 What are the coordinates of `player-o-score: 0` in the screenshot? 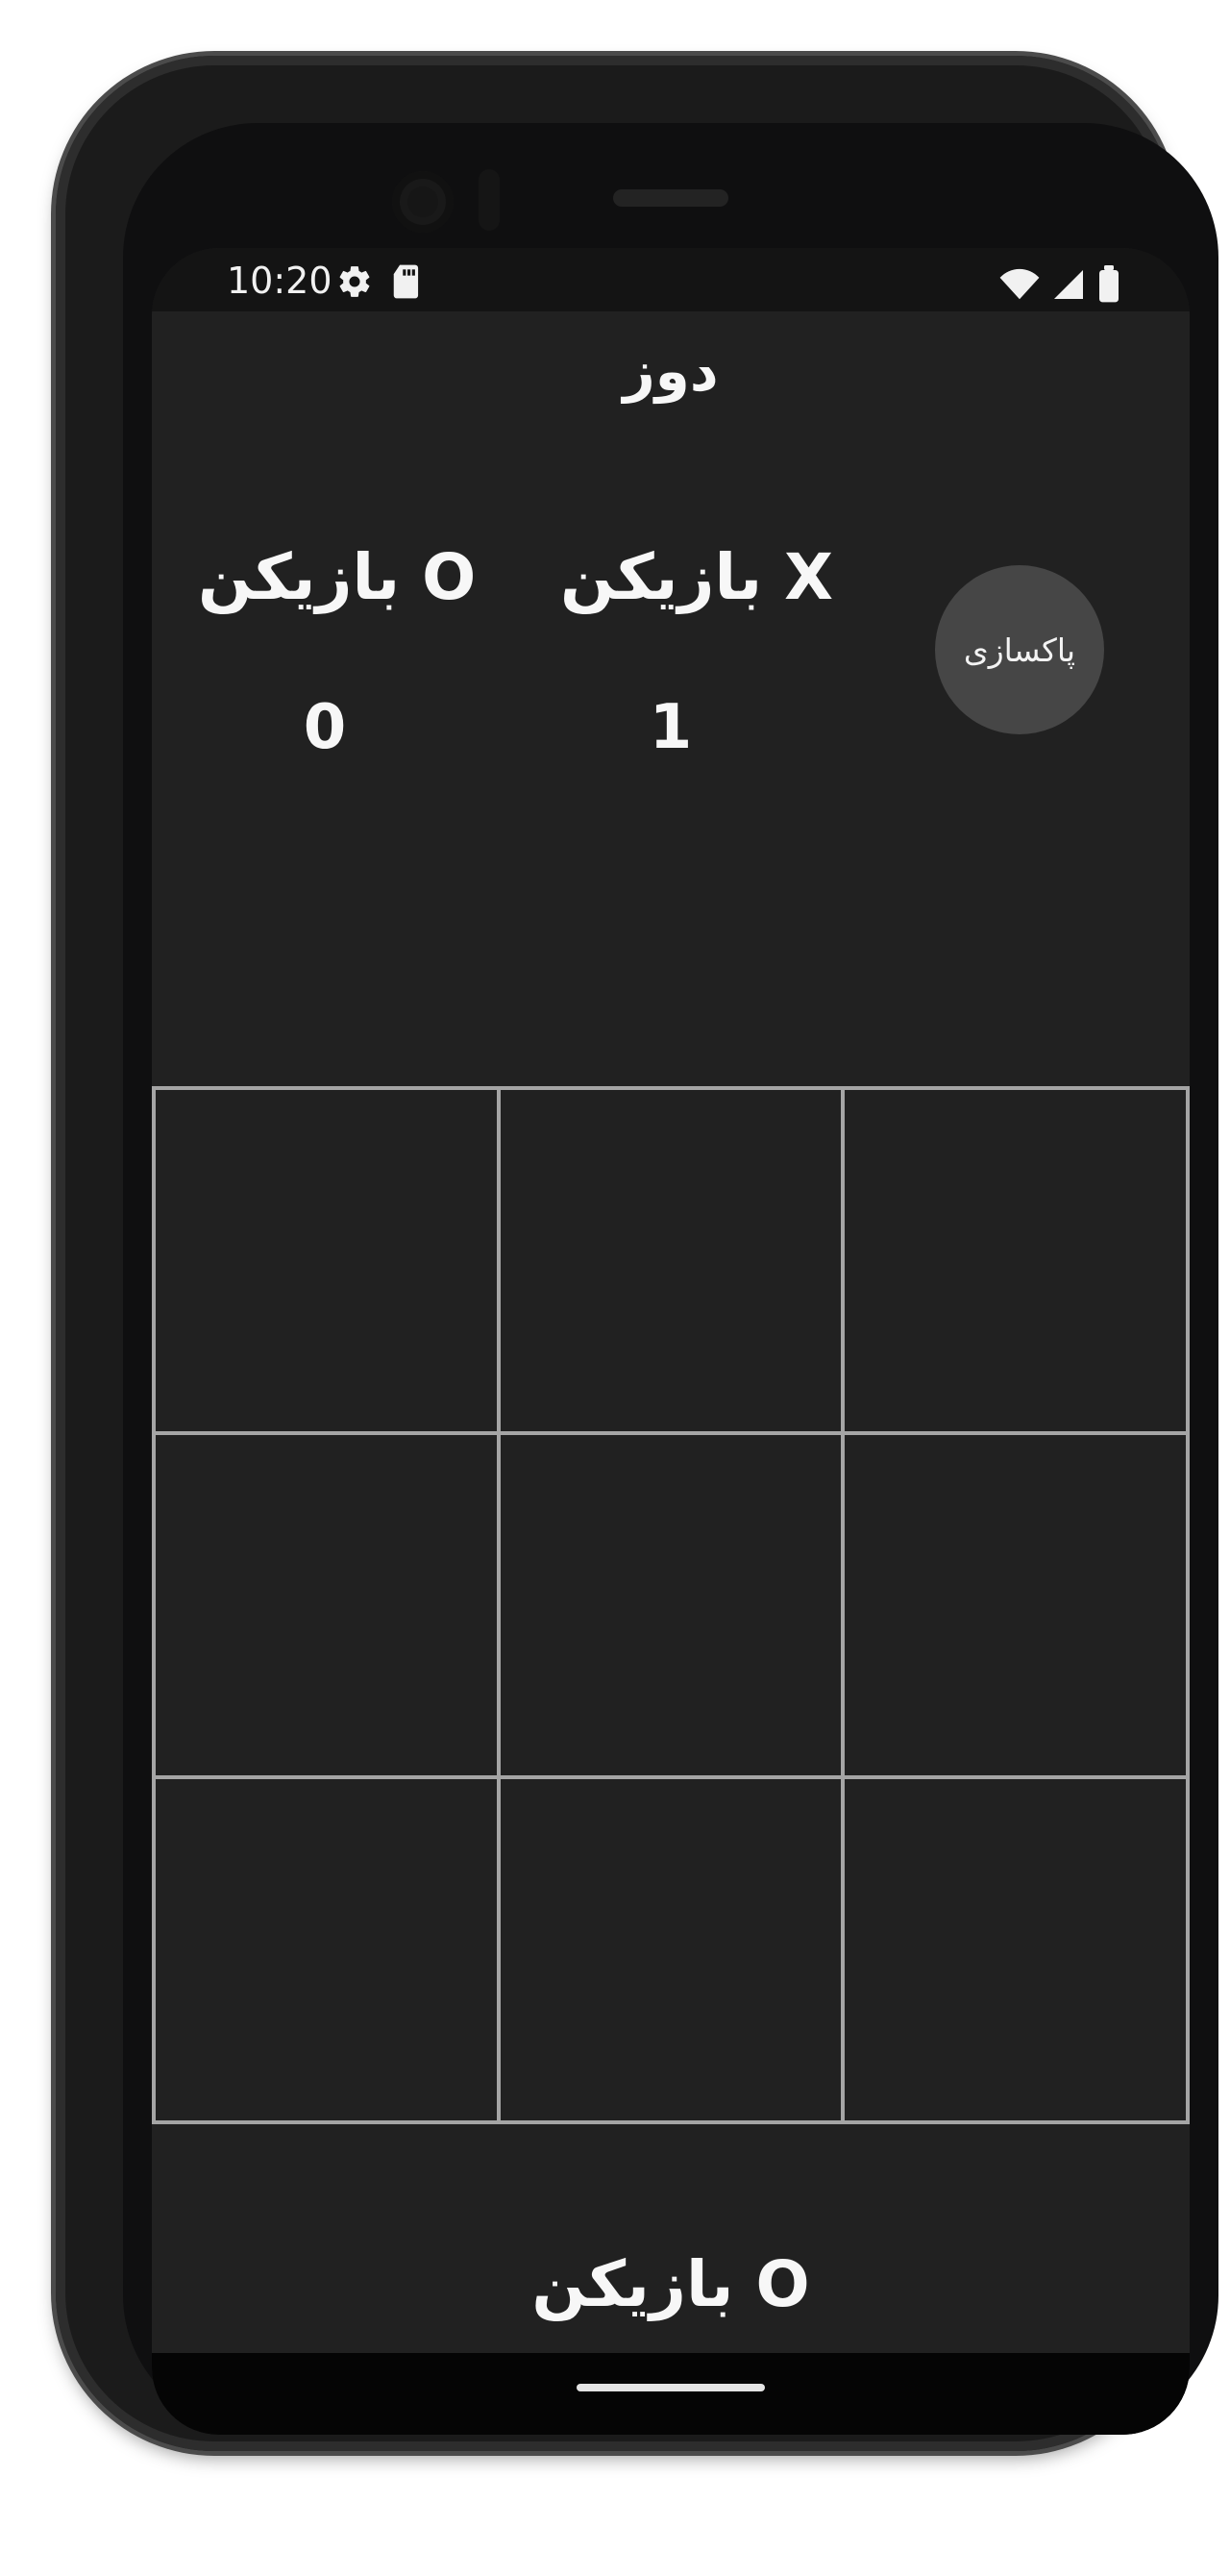 It's located at (325, 727).